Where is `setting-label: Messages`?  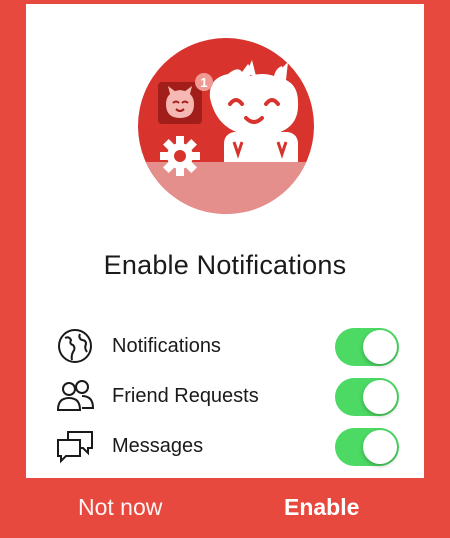 setting-label: Messages is located at coordinates (158, 446).